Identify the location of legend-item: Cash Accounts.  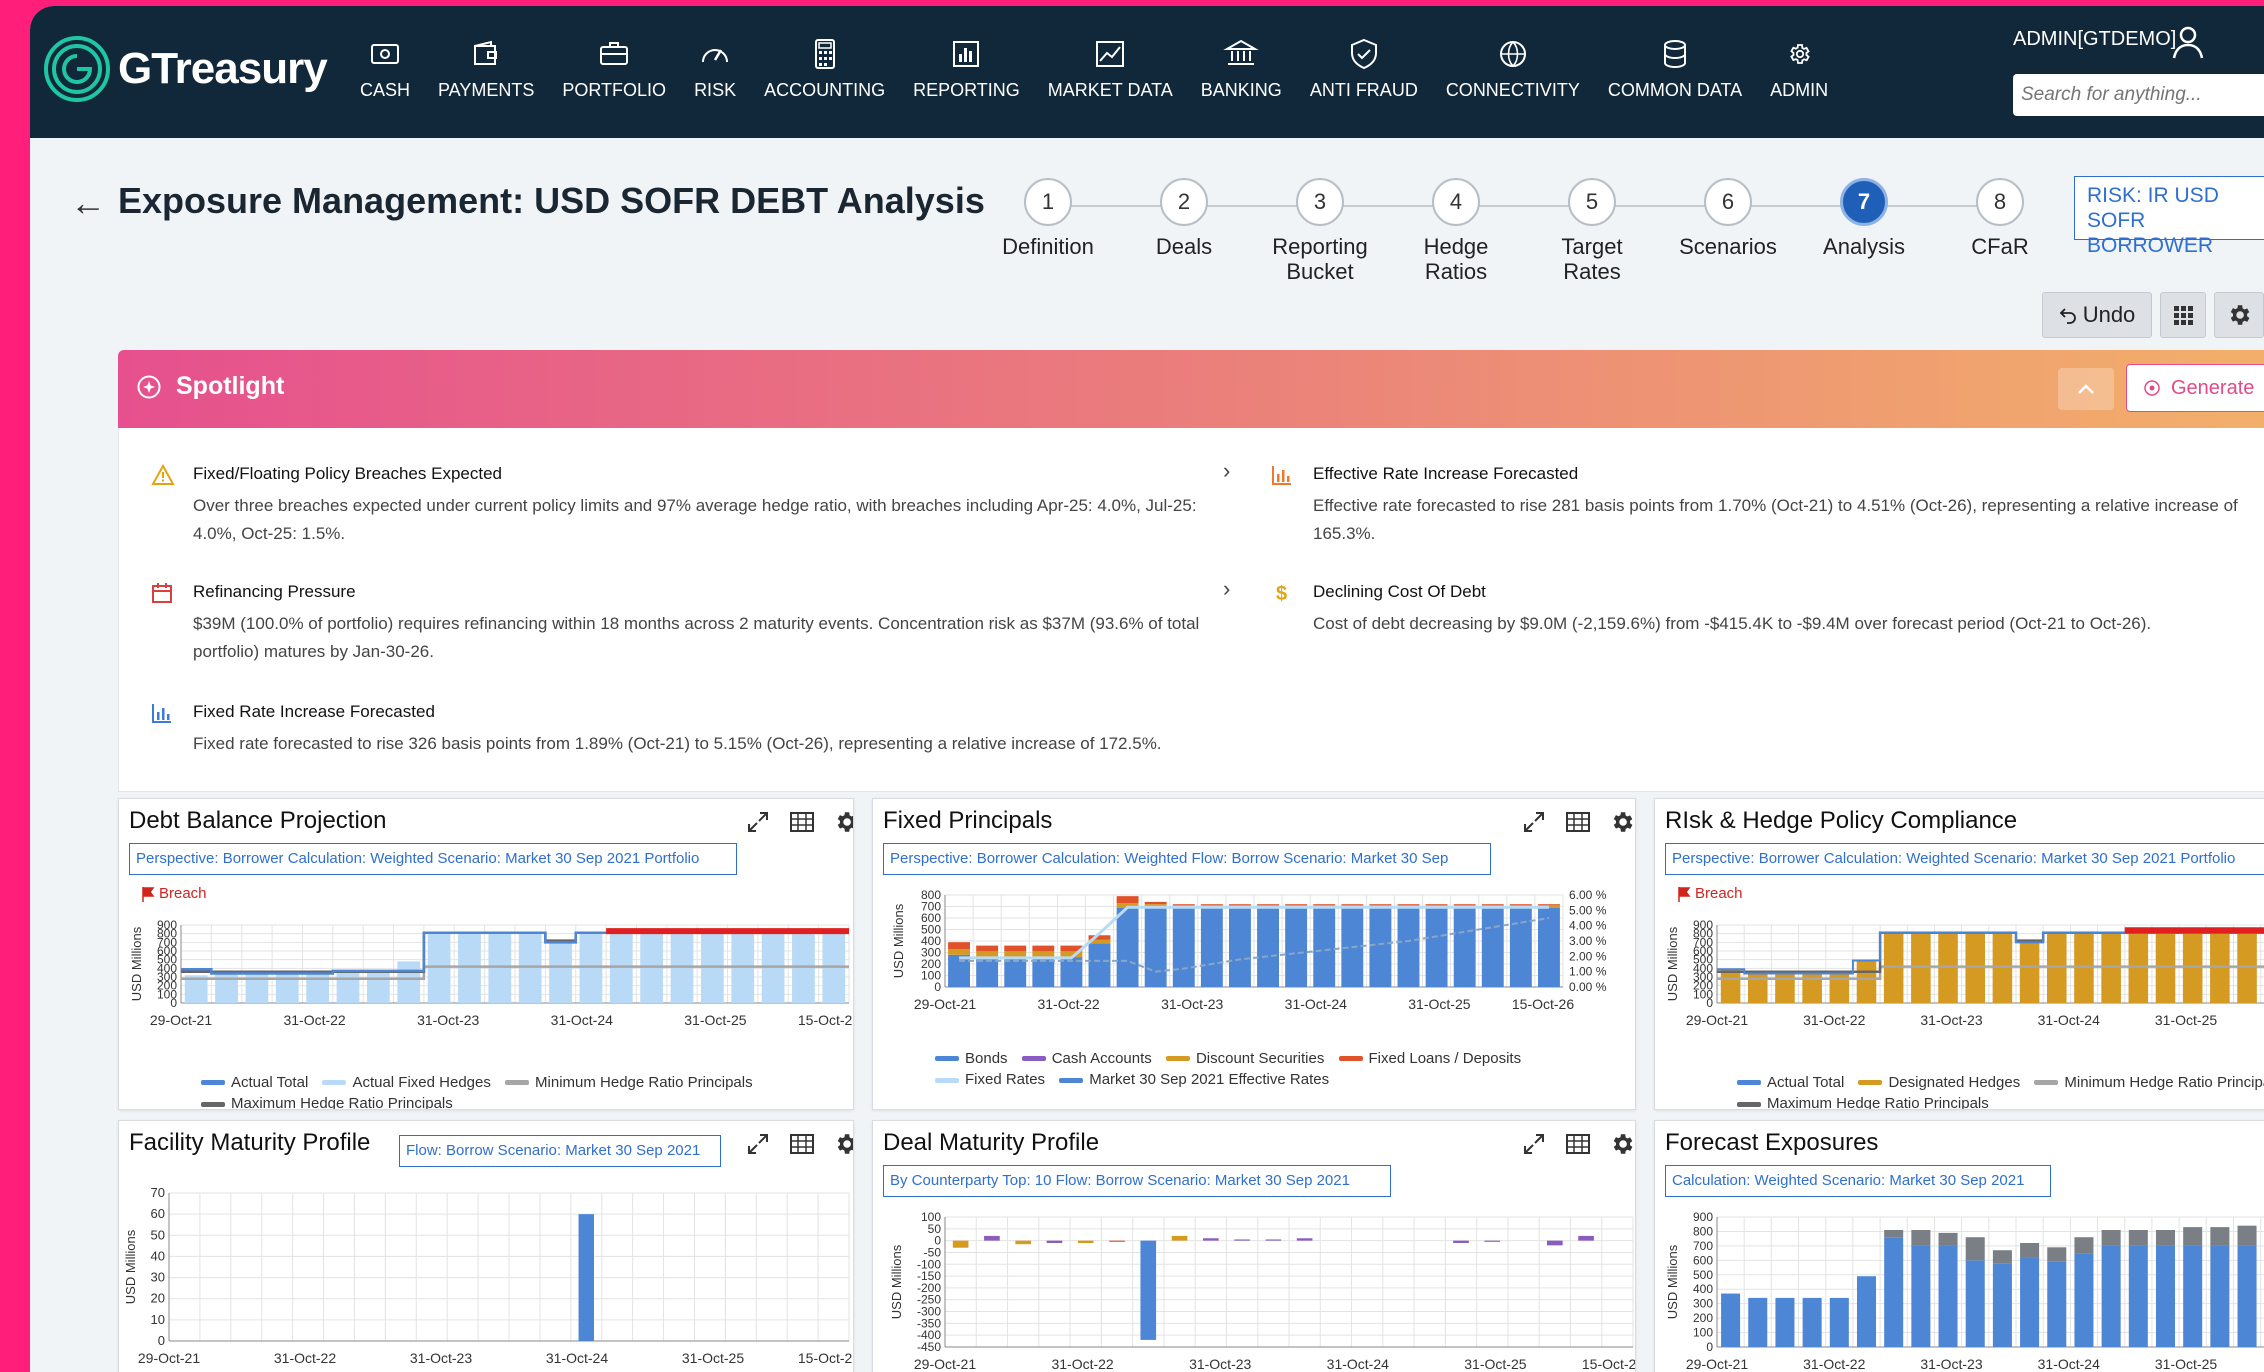
(1086, 1059).